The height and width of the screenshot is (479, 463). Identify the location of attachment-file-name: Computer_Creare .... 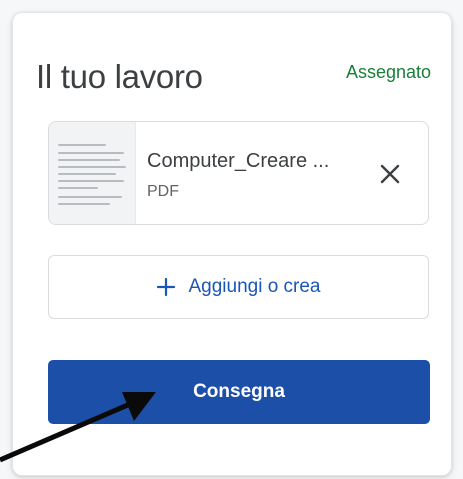
(238, 161).